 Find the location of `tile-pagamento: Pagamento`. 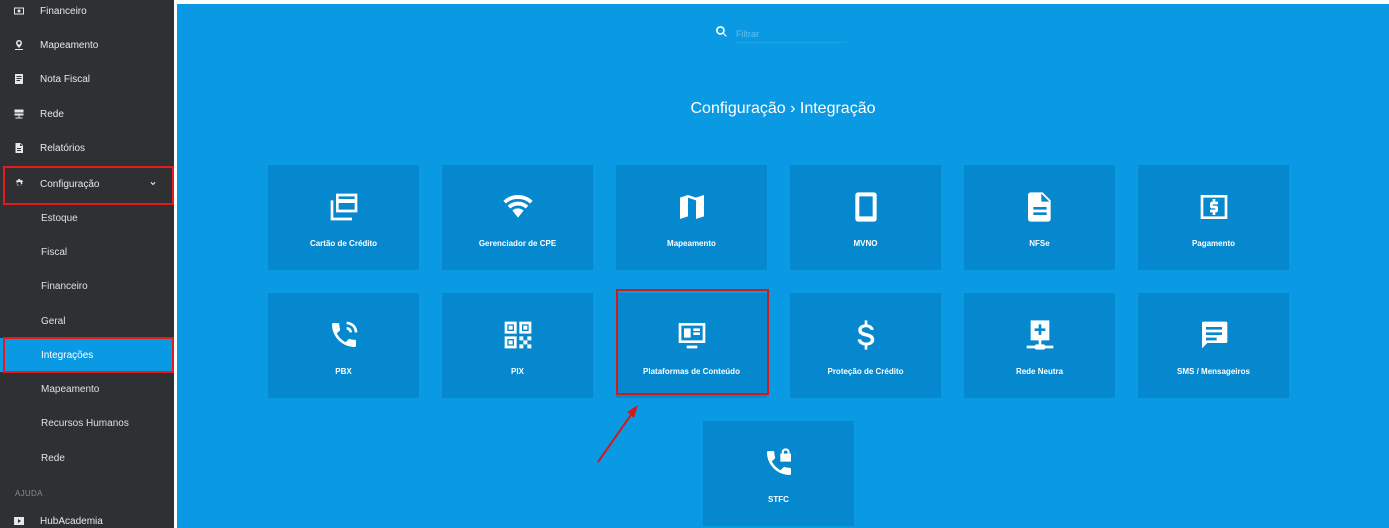

tile-pagamento: Pagamento is located at coordinates (1213, 217).